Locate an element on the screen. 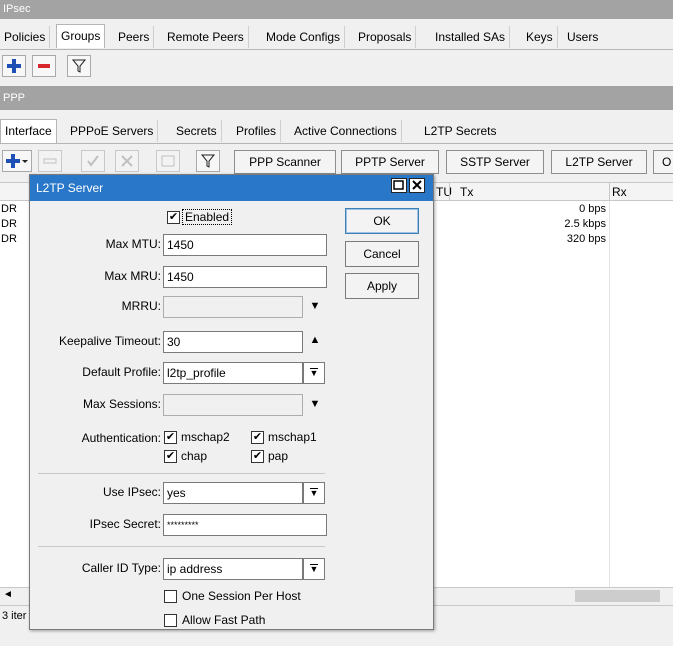 This screenshot has width=673, height=646. mrru-label: MRRU: is located at coordinates (141, 306).